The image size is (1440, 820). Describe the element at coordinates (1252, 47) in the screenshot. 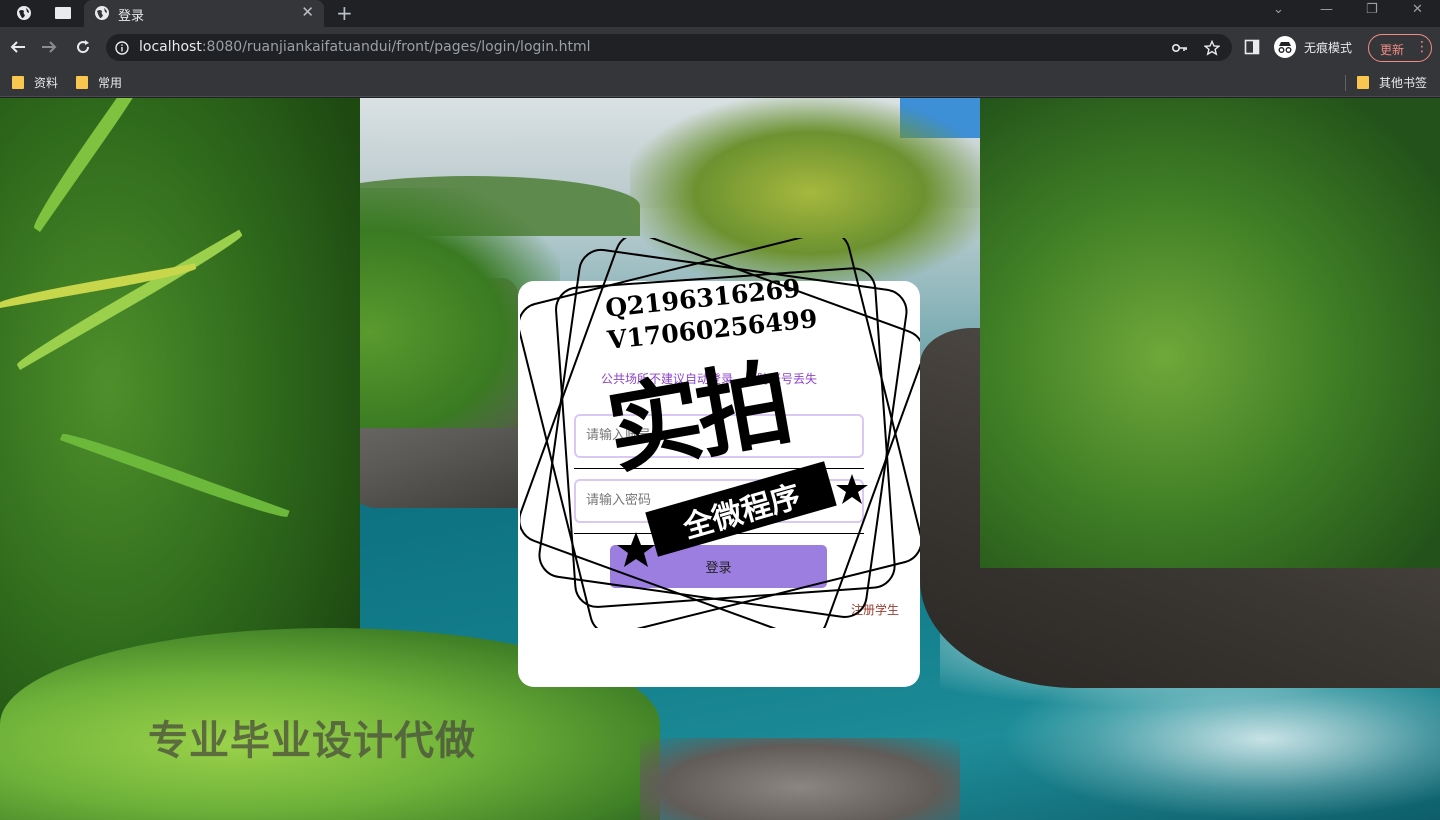

I see `side-panel-icon` at that location.